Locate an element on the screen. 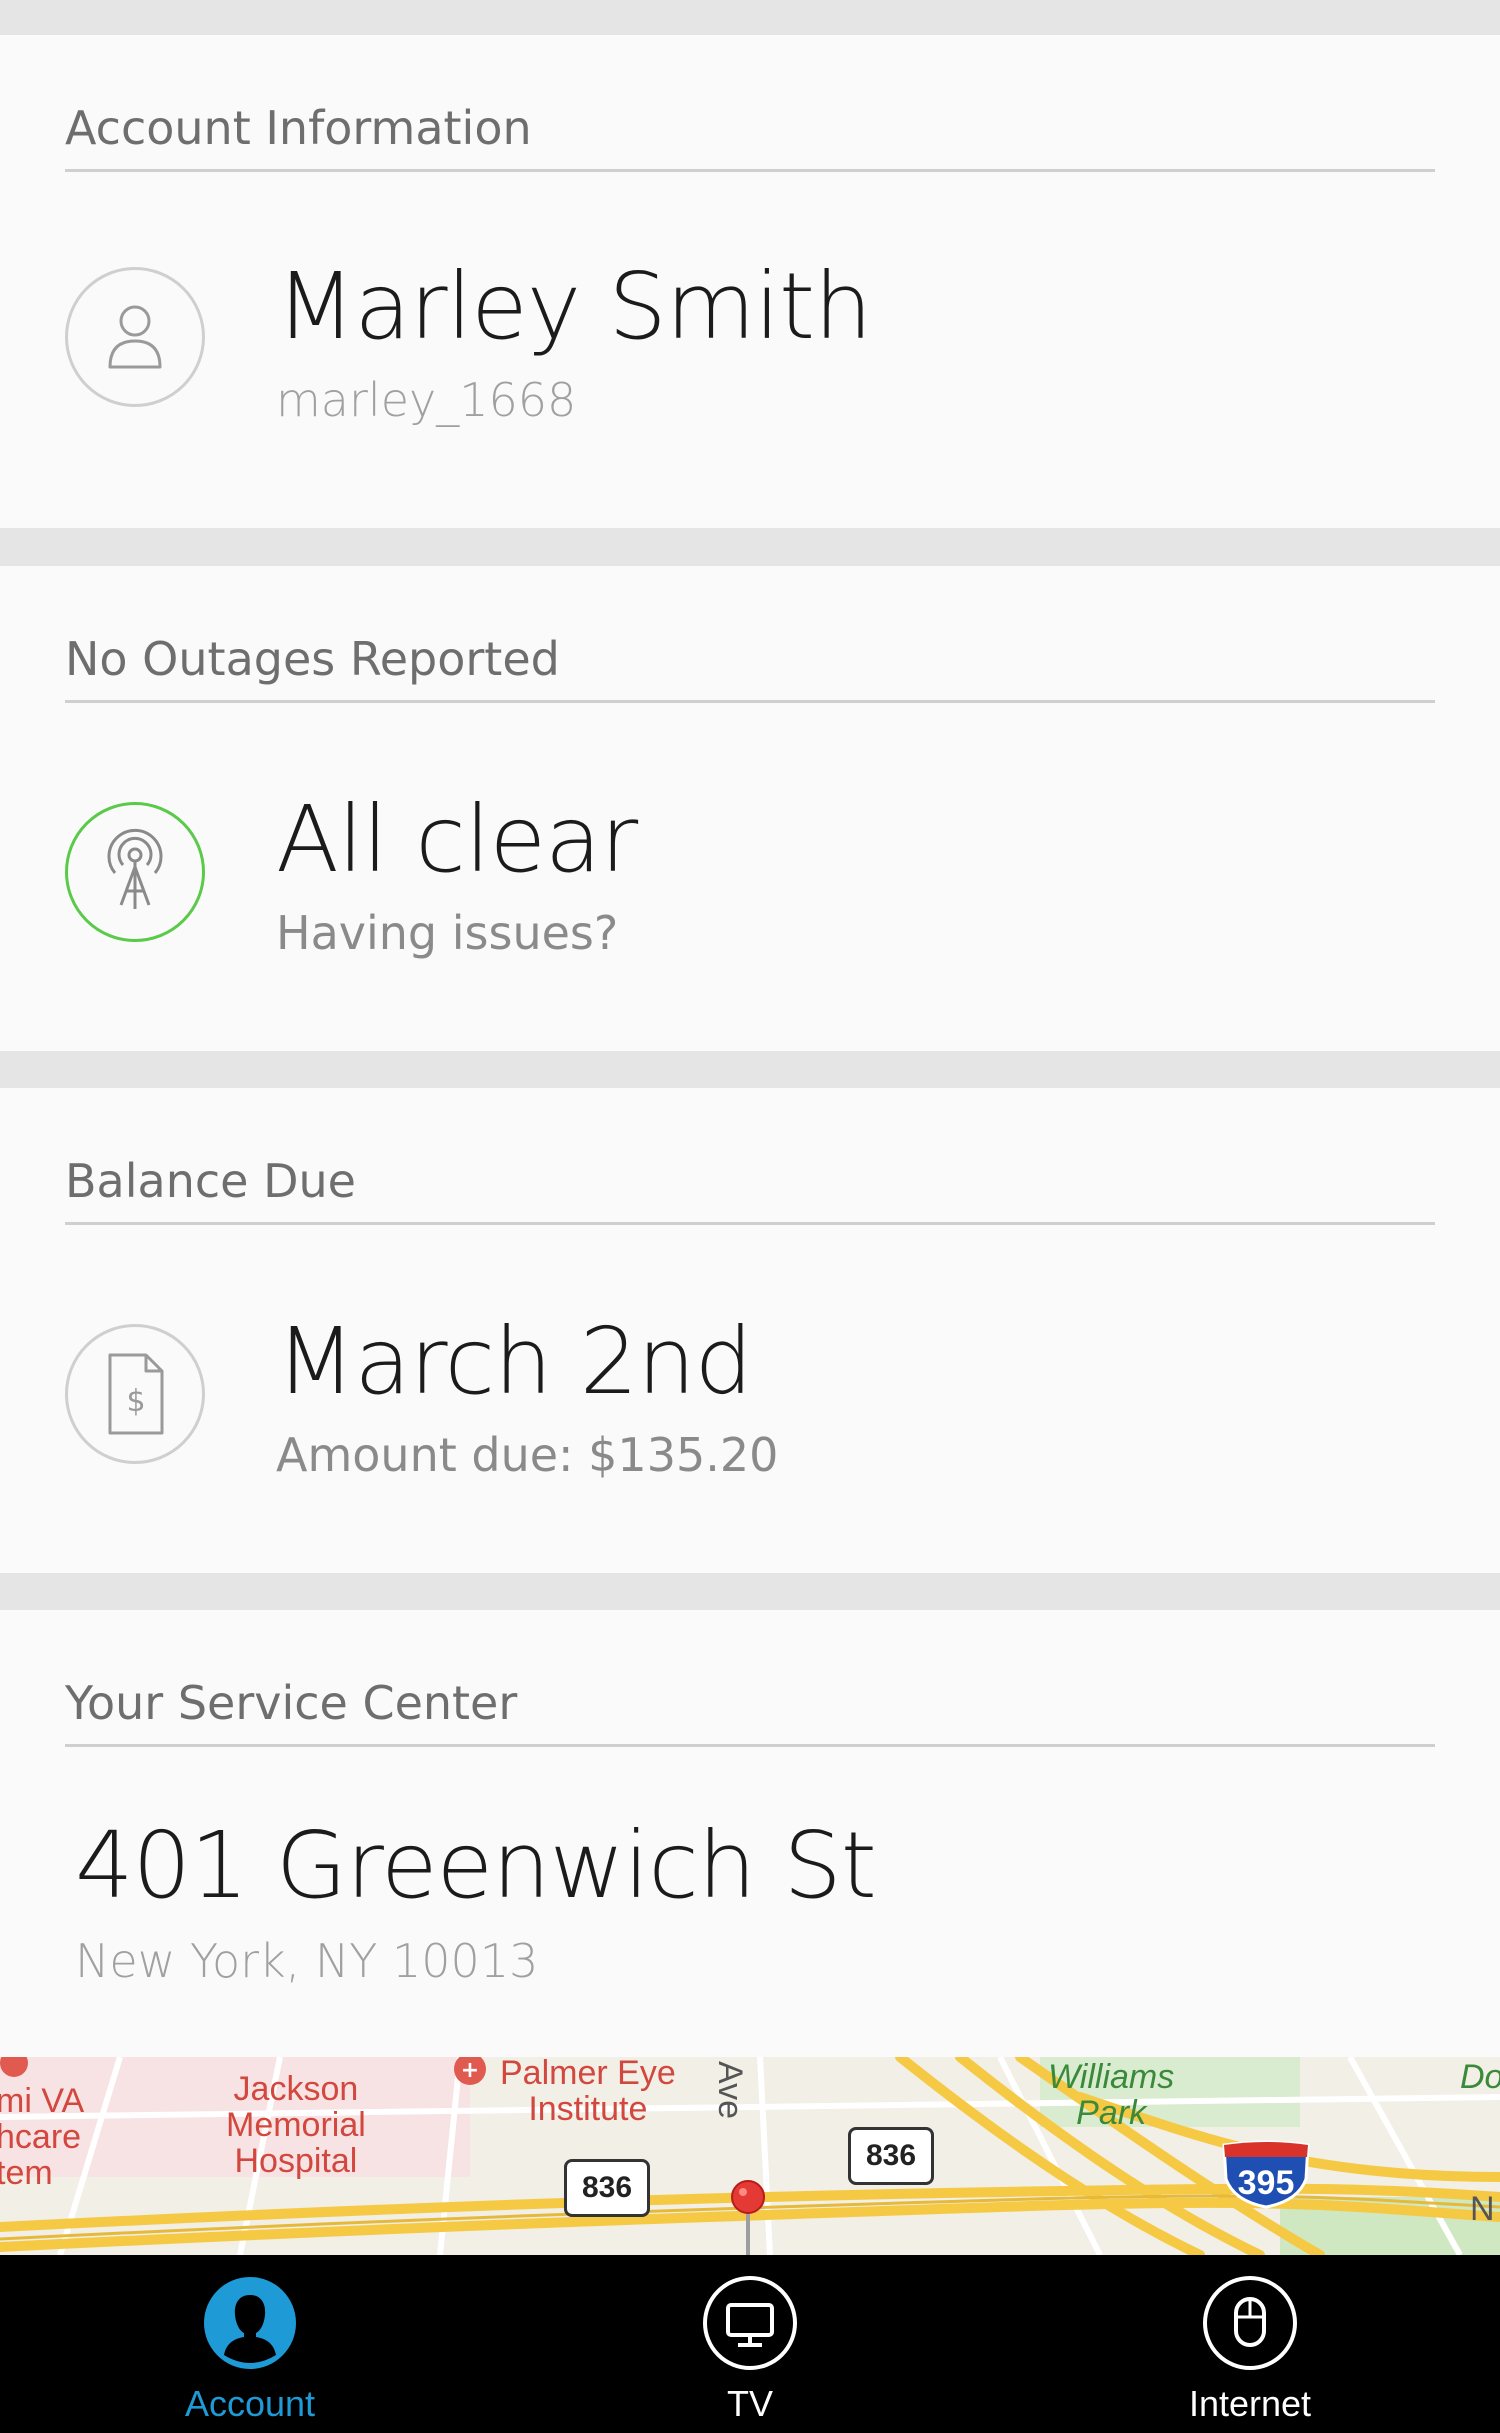 The width and height of the screenshot is (1500, 2433). service-center-street: 401 Greenwich St is located at coordinates (476, 1865).